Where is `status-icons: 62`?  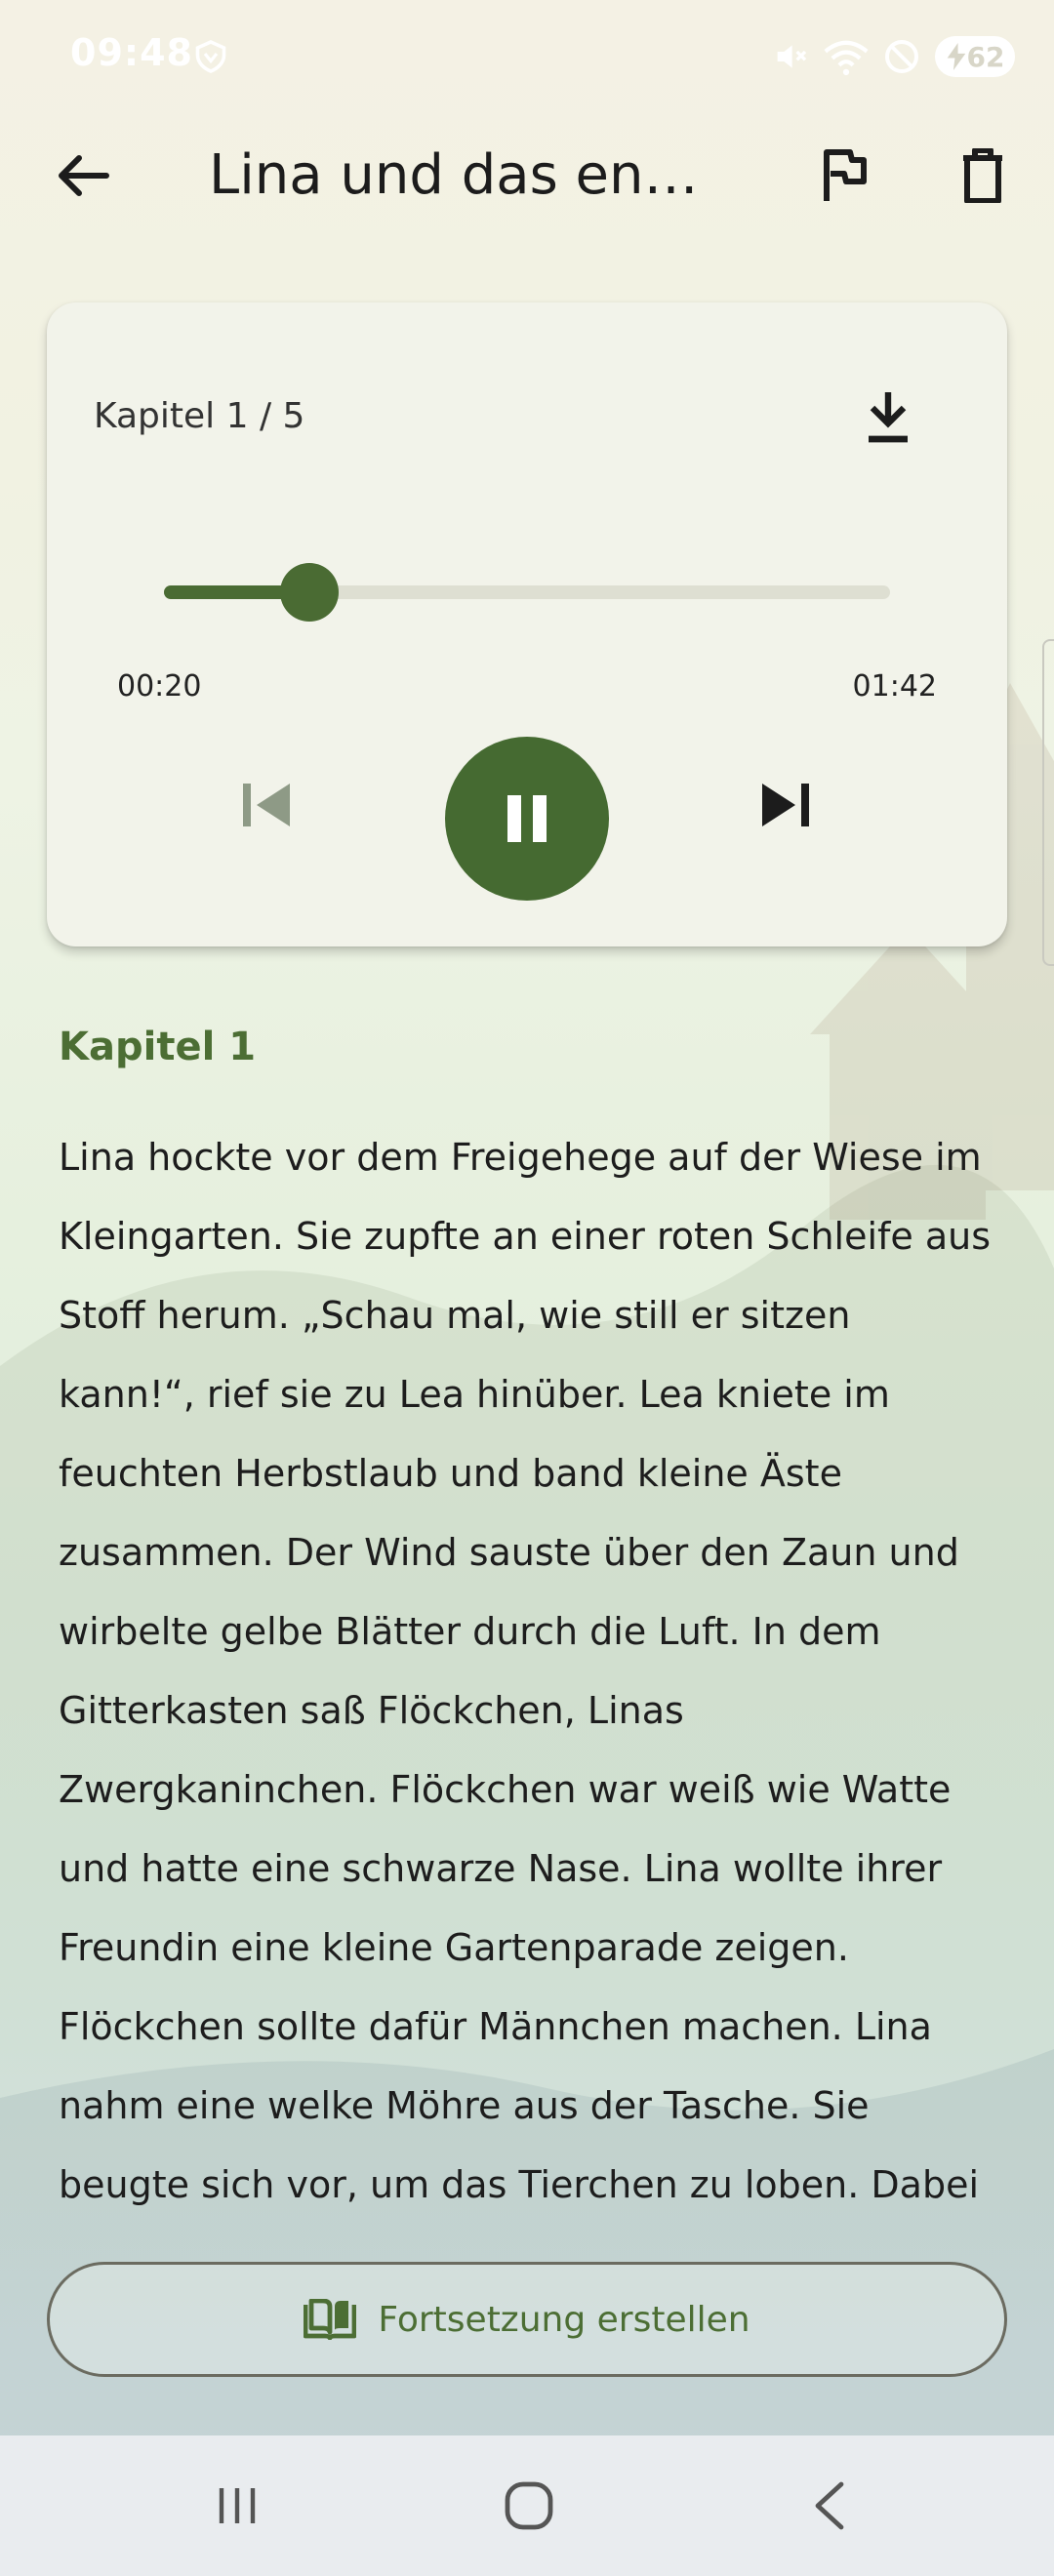 status-icons: 62 is located at coordinates (893, 56).